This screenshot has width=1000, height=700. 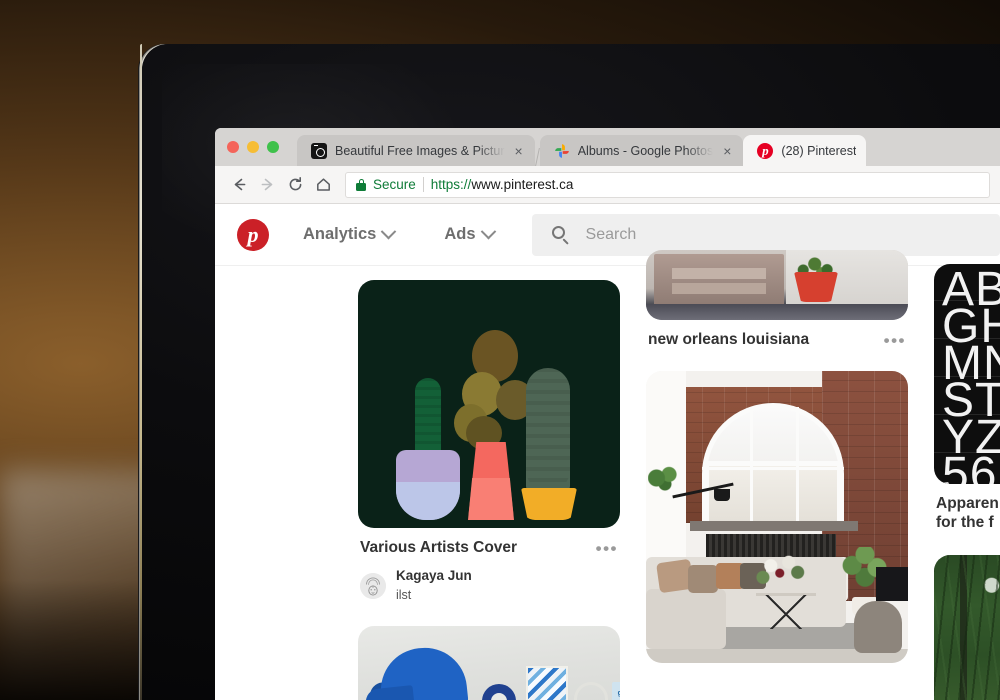 I want to click on author-board: ilst, so click(x=404, y=594).